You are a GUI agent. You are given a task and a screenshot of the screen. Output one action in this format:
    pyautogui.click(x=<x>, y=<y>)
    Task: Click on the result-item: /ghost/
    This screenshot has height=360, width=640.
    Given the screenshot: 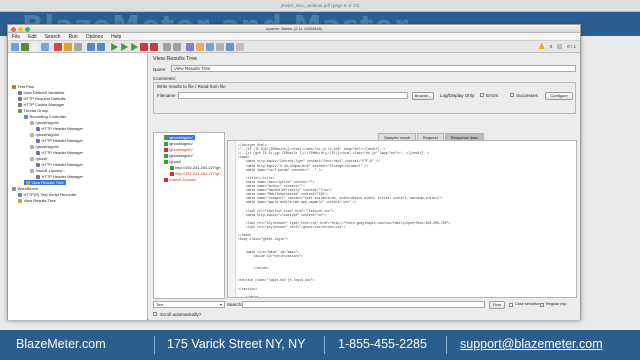 What is the action you would take?
    pyautogui.click(x=172, y=161)
    